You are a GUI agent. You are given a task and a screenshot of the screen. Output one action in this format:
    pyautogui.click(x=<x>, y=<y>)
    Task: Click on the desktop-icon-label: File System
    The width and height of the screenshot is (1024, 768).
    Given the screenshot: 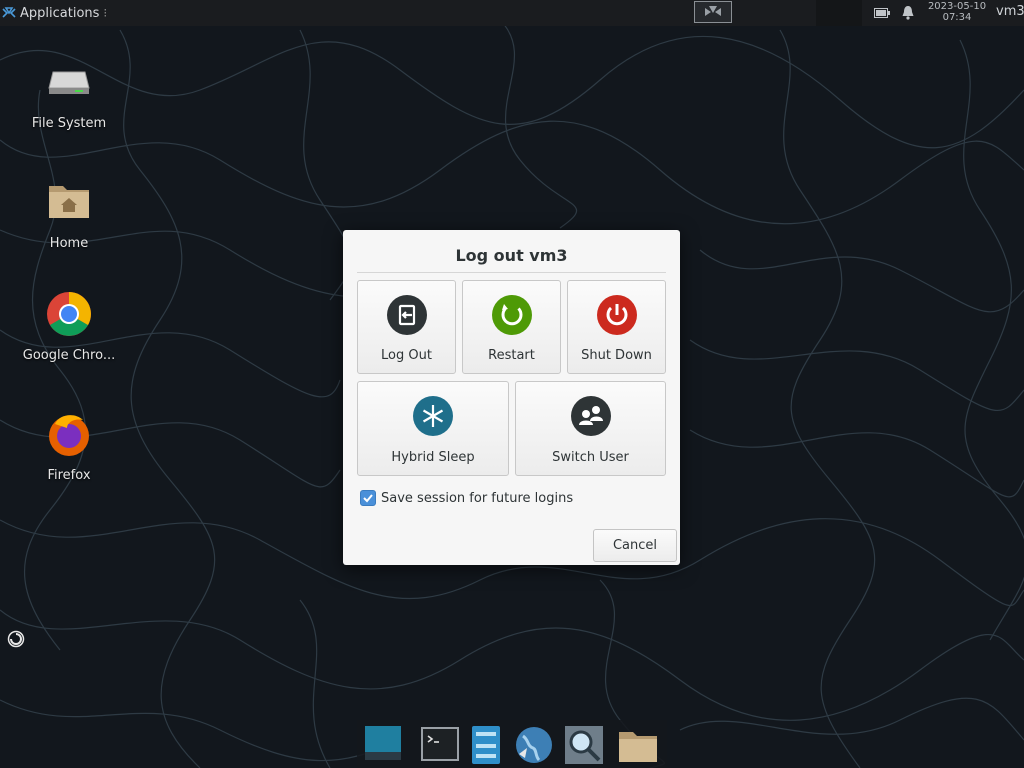 What is the action you would take?
    pyautogui.click(x=69, y=123)
    